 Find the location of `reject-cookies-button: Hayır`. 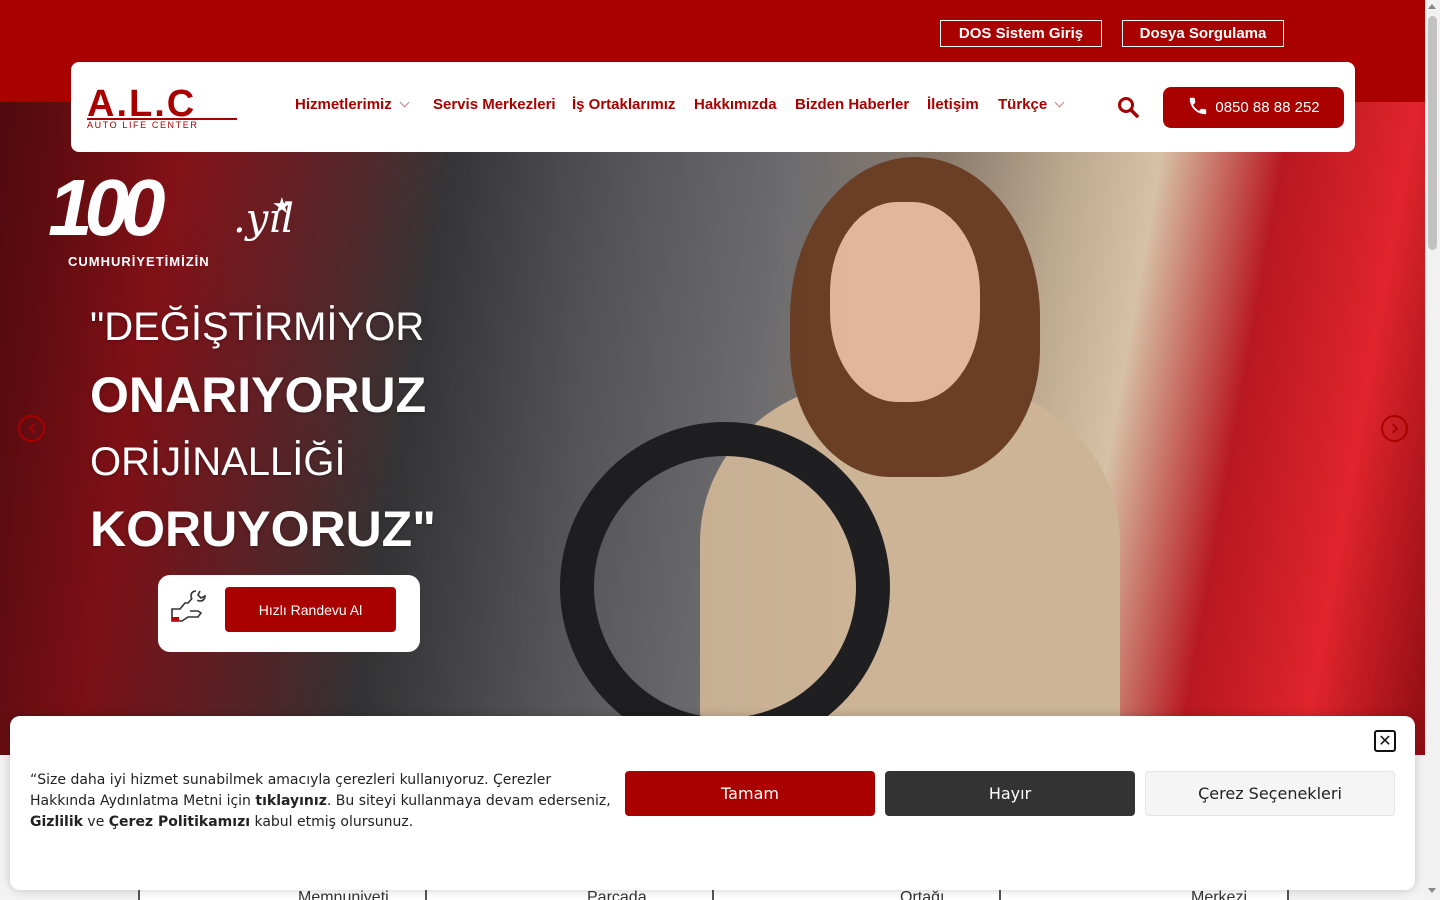

reject-cookies-button: Hayır is located at coordinates (1010, 793).